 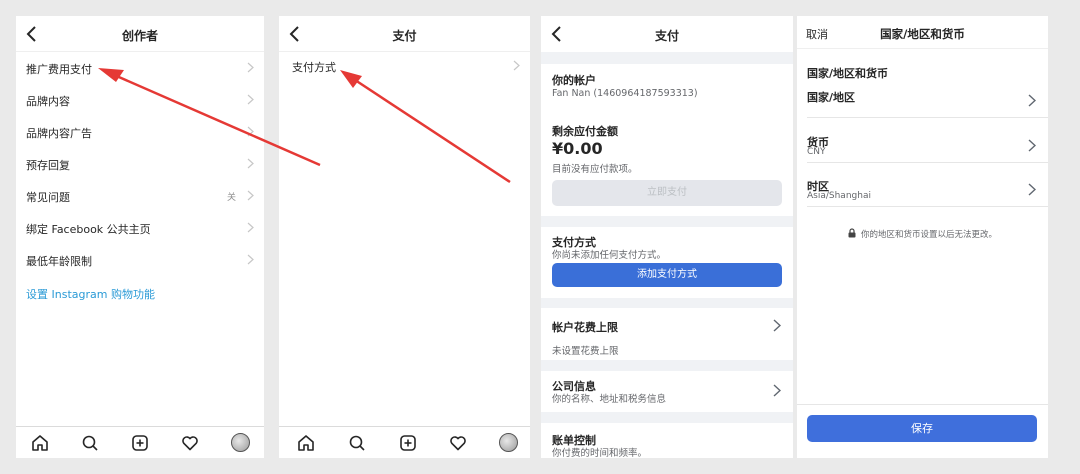 I want to click on row-label: 国家/地区, so click(x=831, y=97).